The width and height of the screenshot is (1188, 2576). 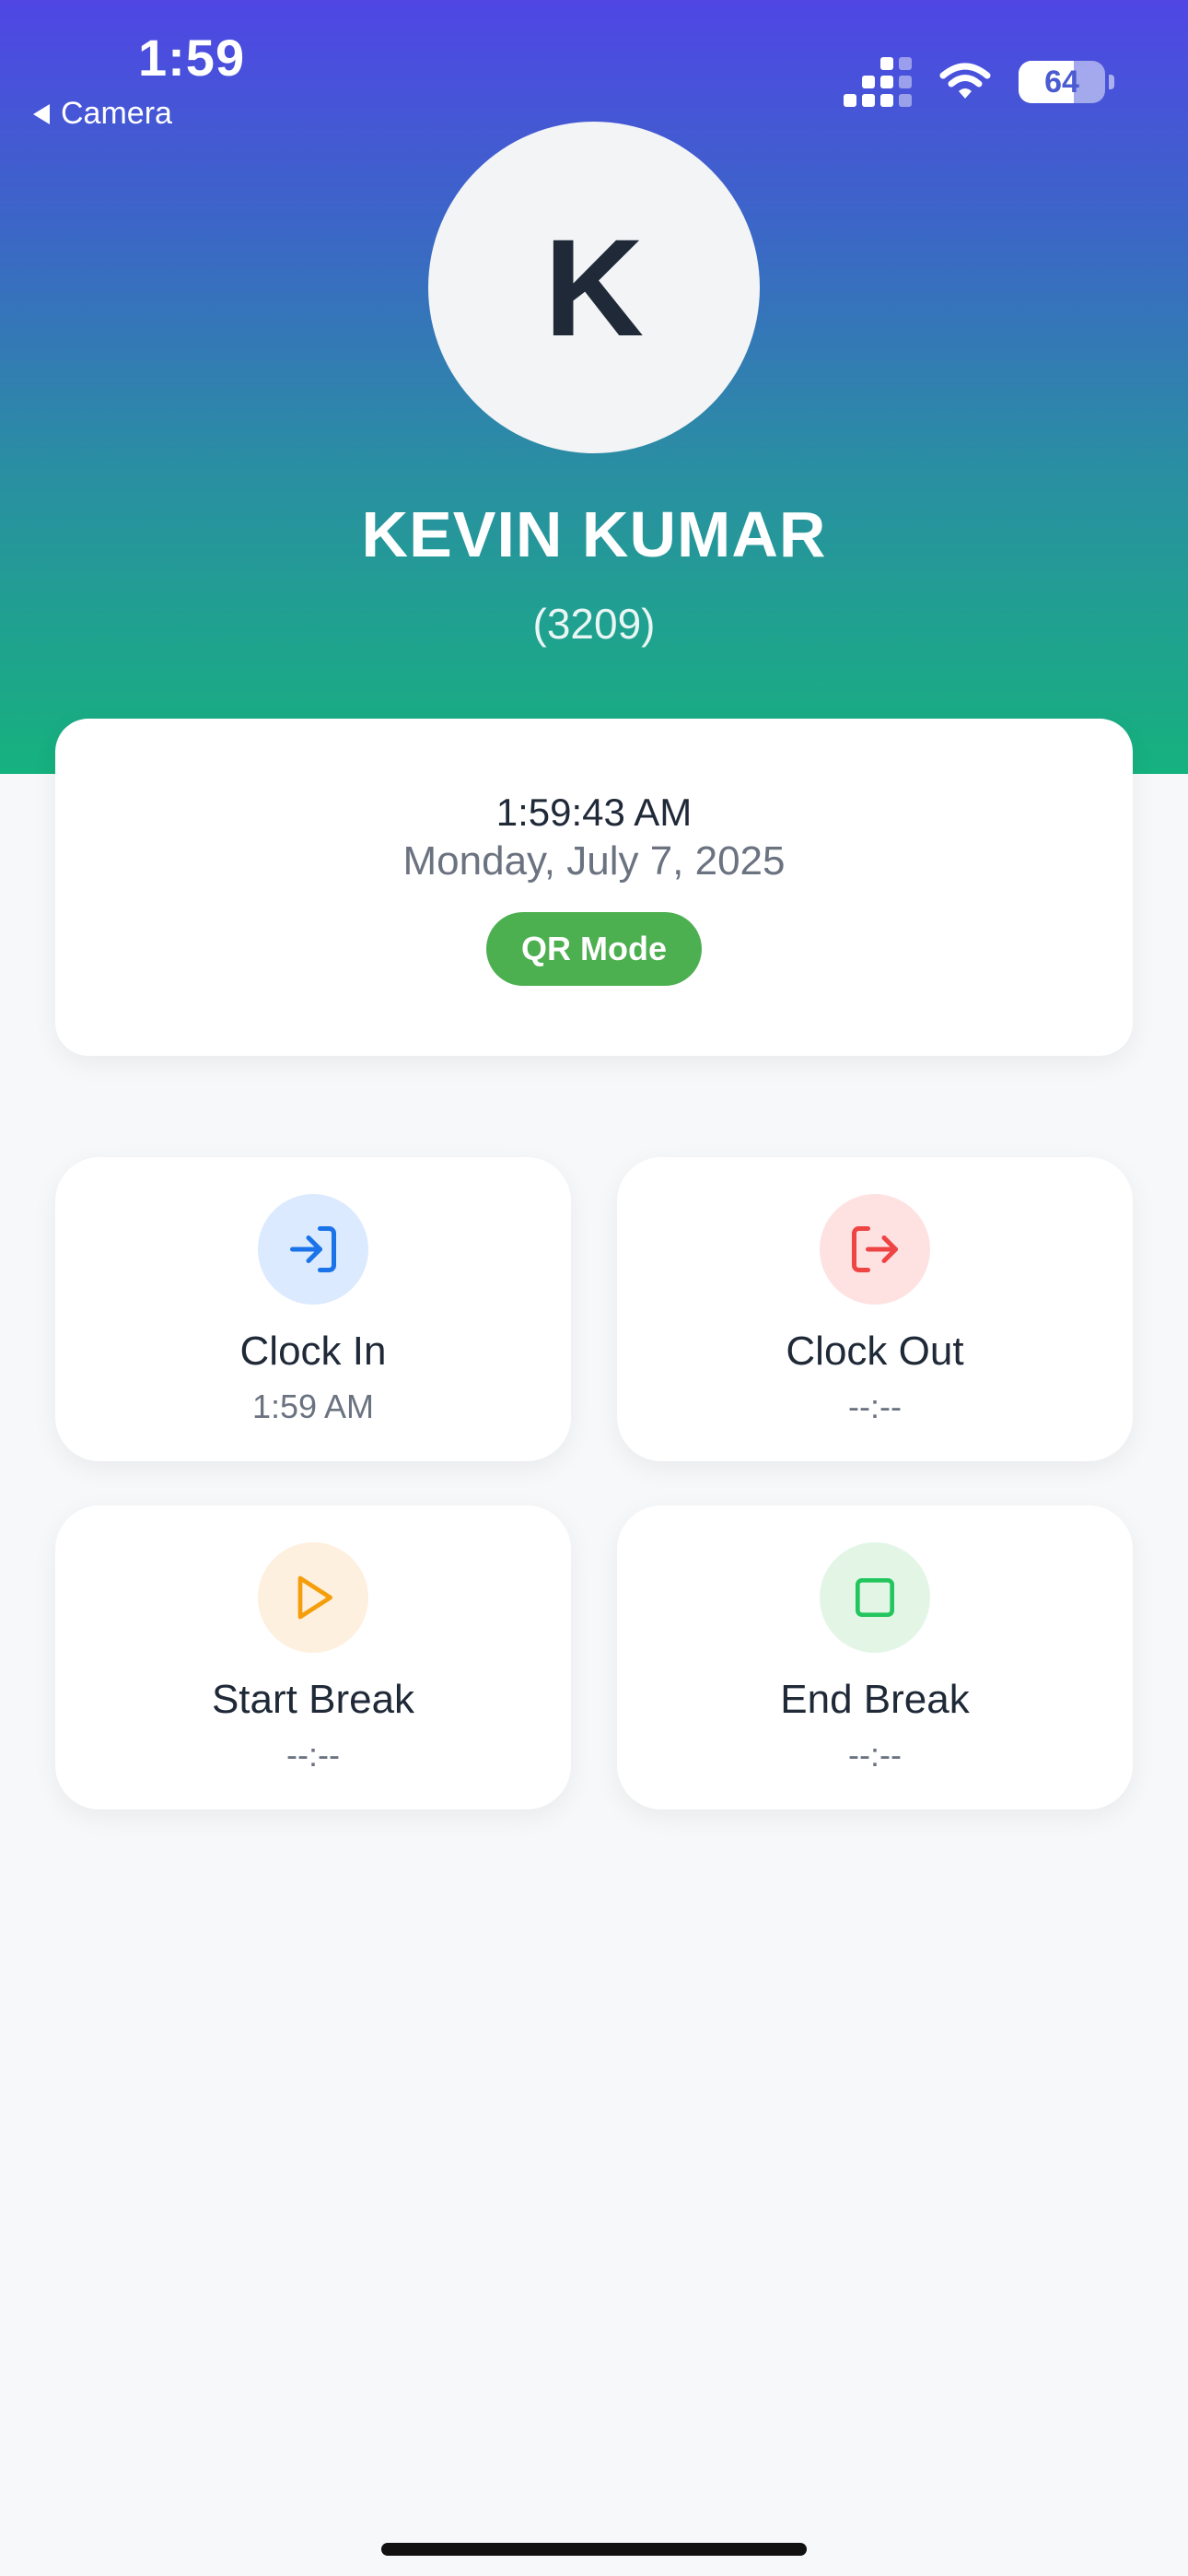 I want to click on clock-out-button: Clock Out --:--, so click(x=875, y=1309).